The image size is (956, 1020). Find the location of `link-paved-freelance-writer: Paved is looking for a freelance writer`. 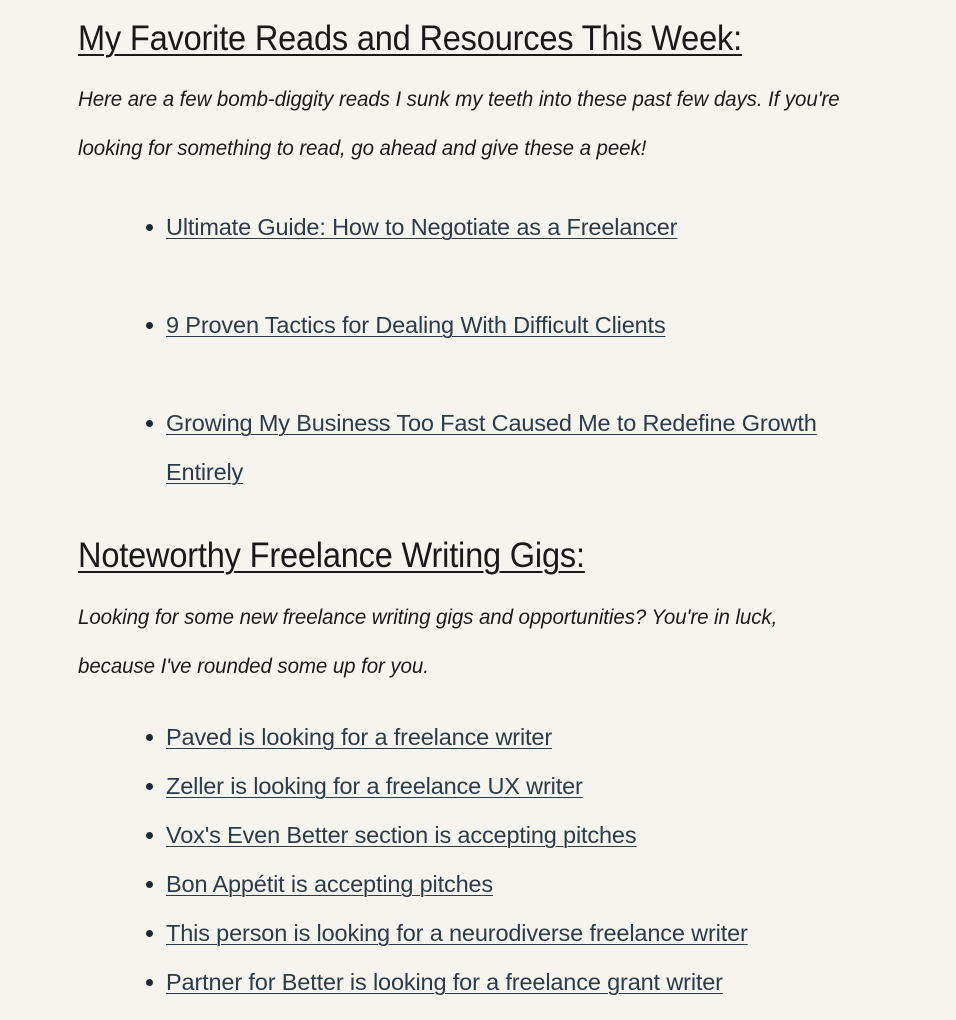

link-paved-freelance-writer: Paved is looking for a freelance writer is located at coordinates (359, 737).